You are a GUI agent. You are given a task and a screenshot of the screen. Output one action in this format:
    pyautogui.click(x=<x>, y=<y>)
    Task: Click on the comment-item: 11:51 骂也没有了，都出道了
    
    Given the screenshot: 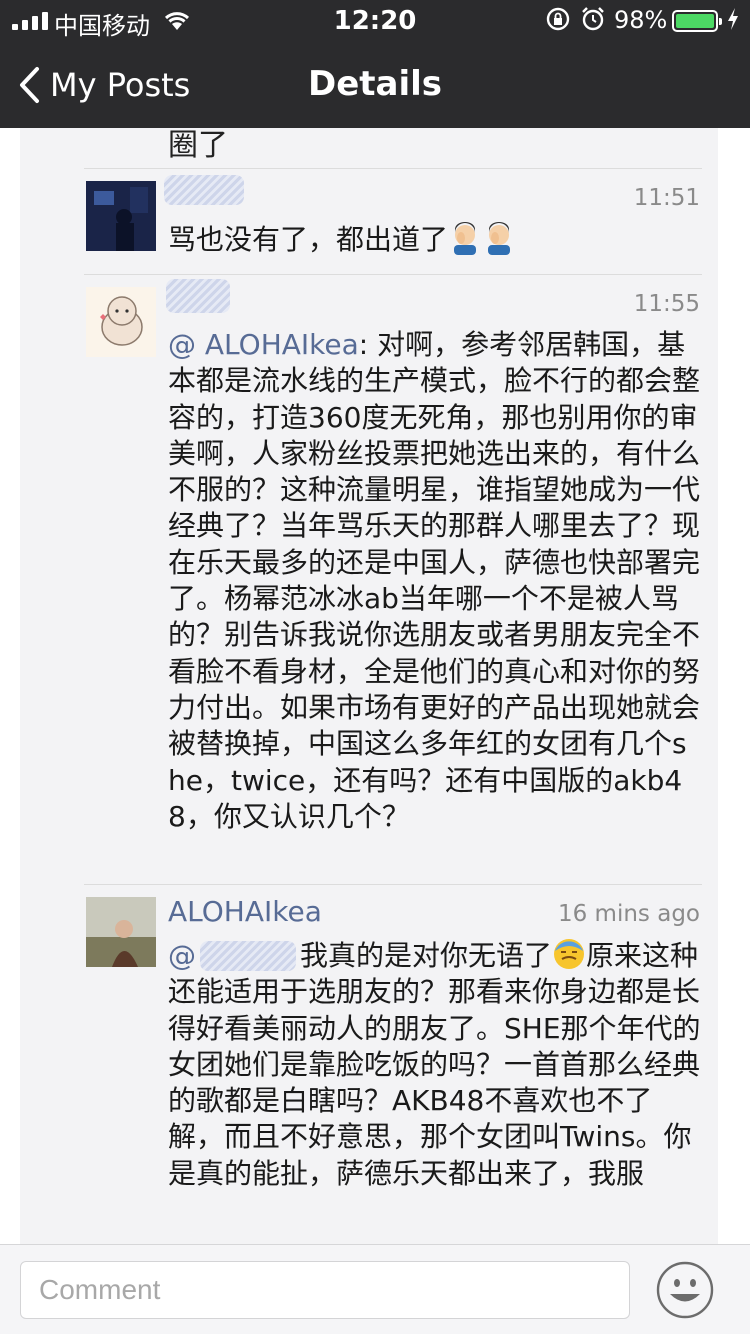 What is the action you would take?
    pyautogui.click(x=393, y=221)
    